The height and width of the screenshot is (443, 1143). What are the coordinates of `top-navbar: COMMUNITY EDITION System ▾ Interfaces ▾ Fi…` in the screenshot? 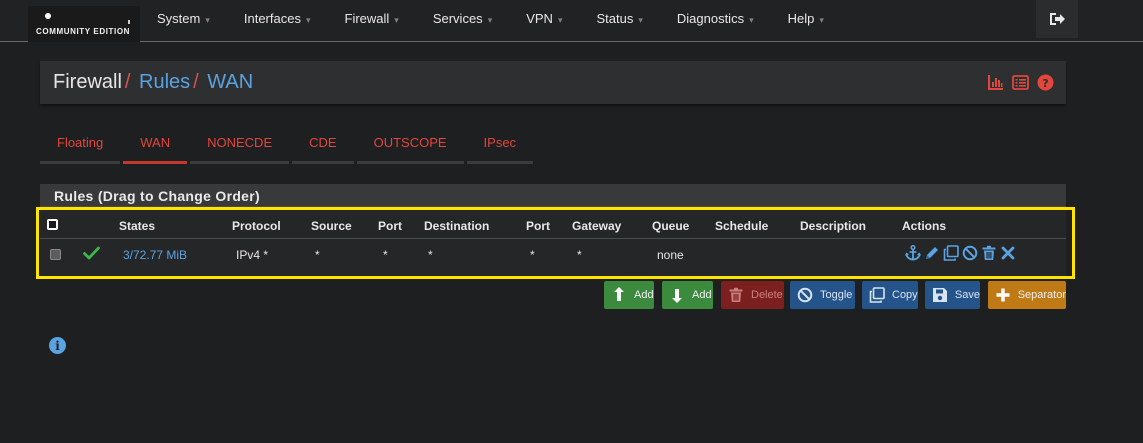 It's located at (571, 21).